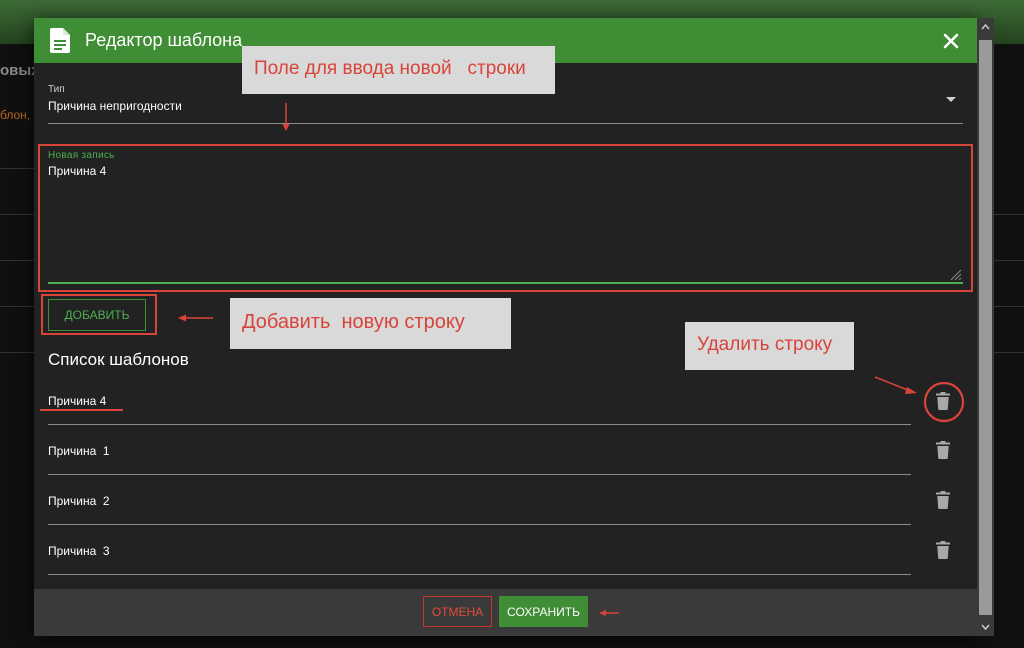  I want to click on type-select: Причина непригодности, so click(115, 106).